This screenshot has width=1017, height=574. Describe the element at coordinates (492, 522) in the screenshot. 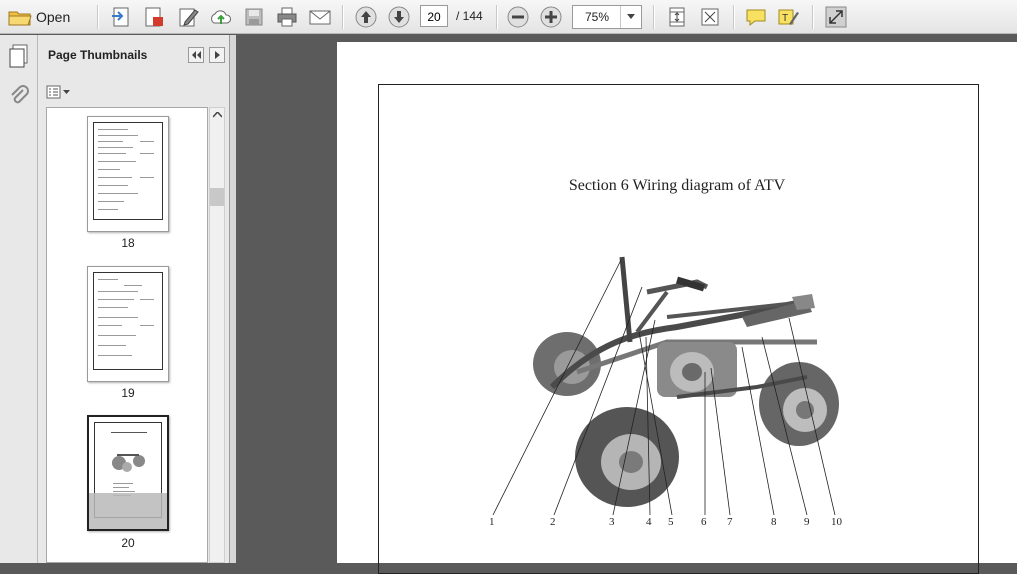

I see `callout-label: 1` at that location.